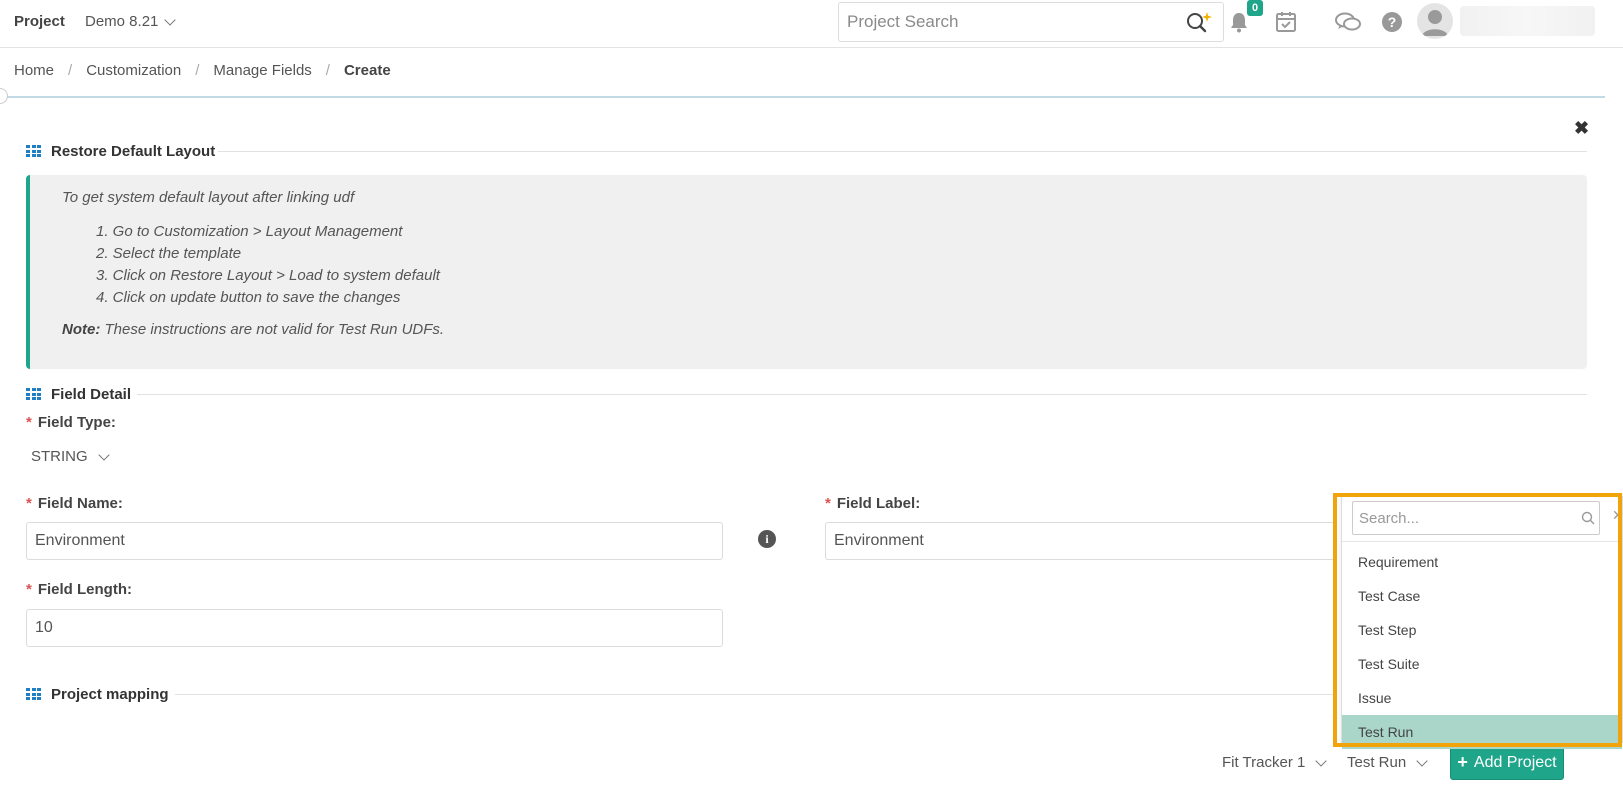 The width and height of the screenshot is (1623, 790). What do you see at coordinates (1377, 762) in the screenshot?
I see `entity-select-value: Test Run` at bounding box center [1377, 762].